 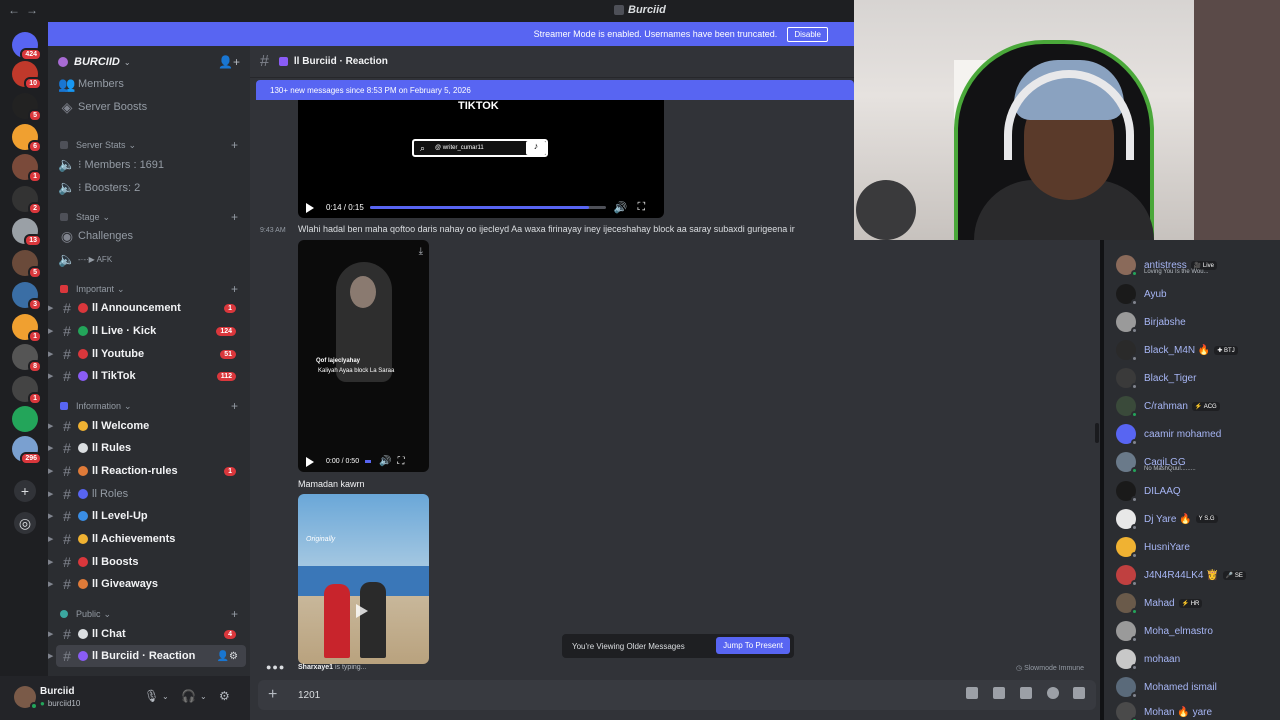 What do you see at coordinates (147, 584) in the screenshot?
I see `channel-item: ▶ # ll Giveaways` at bounding box center [147, 584].